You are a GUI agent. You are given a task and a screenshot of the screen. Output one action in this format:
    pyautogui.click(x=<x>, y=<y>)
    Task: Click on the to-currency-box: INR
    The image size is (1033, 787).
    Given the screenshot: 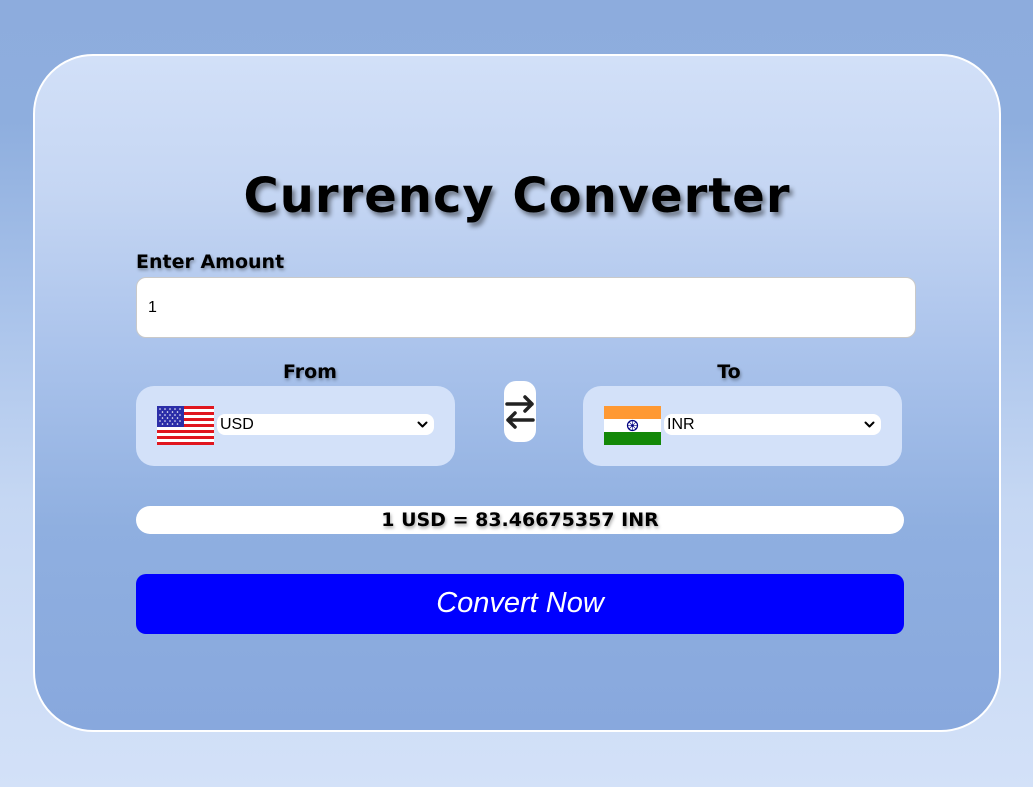 What is the action you would take?
    pyautogui.click(x=742, y=426)
    